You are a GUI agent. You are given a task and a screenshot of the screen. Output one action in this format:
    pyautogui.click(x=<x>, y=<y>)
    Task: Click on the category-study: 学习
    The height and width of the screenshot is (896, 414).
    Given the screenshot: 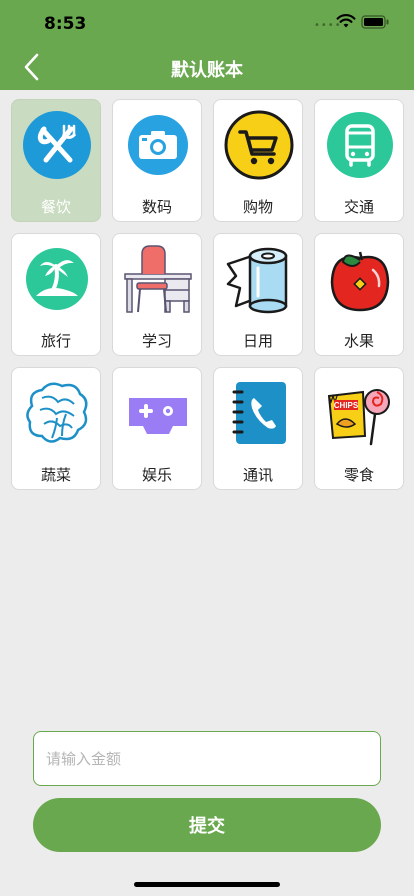 What is the action you would take?
    pyautogui.click(x=157, y=294)
    